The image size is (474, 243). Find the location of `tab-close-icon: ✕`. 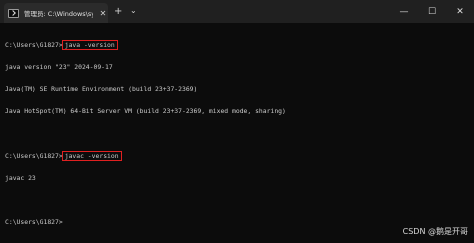

tab-close-icon: ✕ is located at coordinates (103, 13).